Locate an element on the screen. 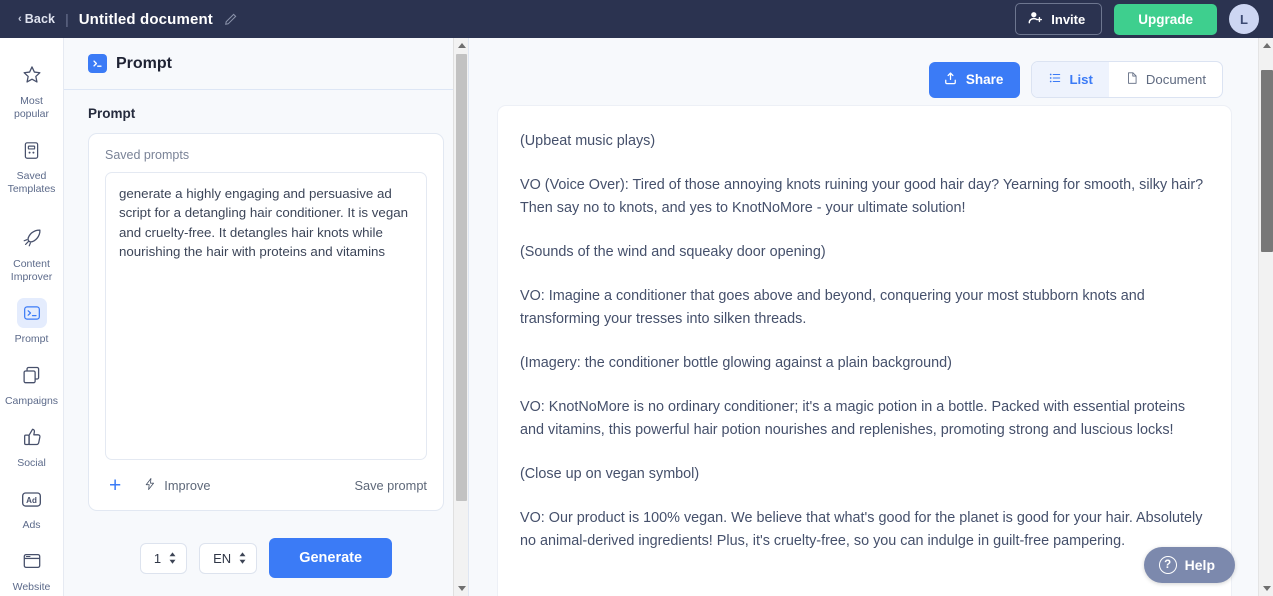 This screenshot has width=1273, height=596. ad-icon: Ad is located at coordinates (32, 499).